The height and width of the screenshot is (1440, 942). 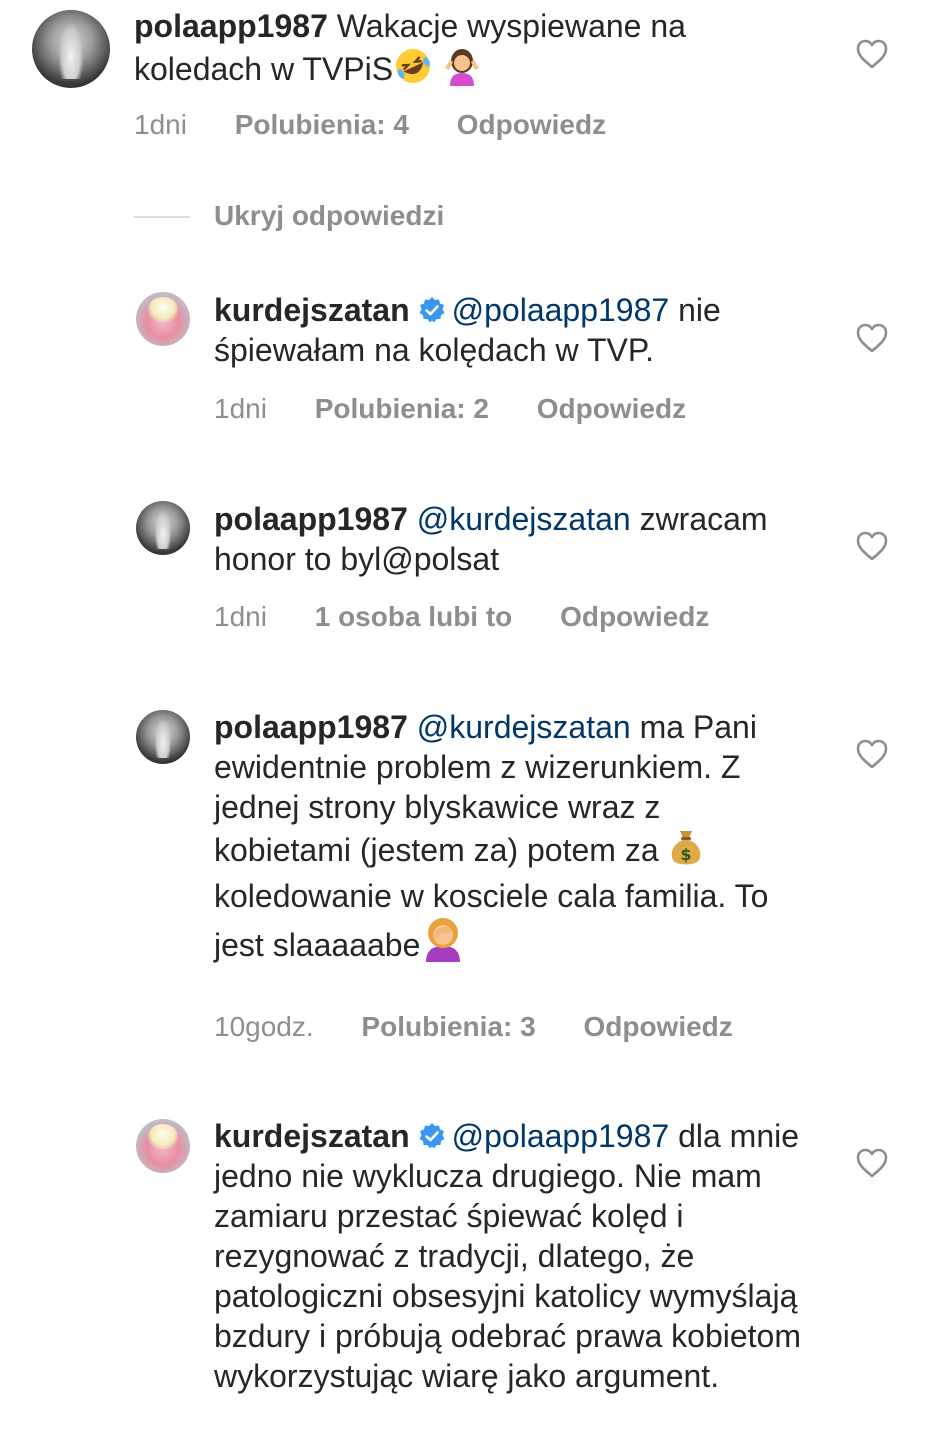 What do you see at coordinates (329, 216) in the screenshot?
I see `hide-replies-label: Ukryj odpowiedzi` at bounding box center [329, 216].